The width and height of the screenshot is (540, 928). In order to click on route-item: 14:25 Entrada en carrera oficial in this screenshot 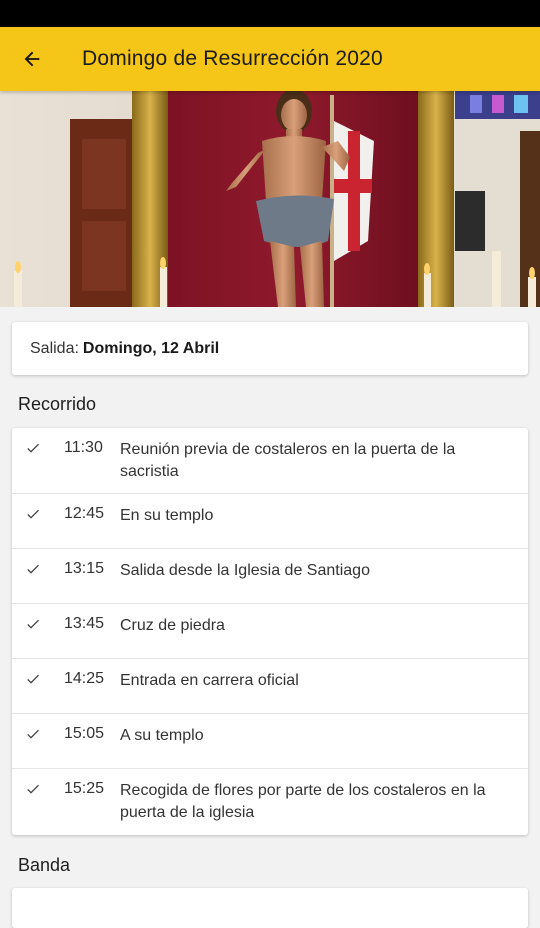, I will do `click(270, 686)`.